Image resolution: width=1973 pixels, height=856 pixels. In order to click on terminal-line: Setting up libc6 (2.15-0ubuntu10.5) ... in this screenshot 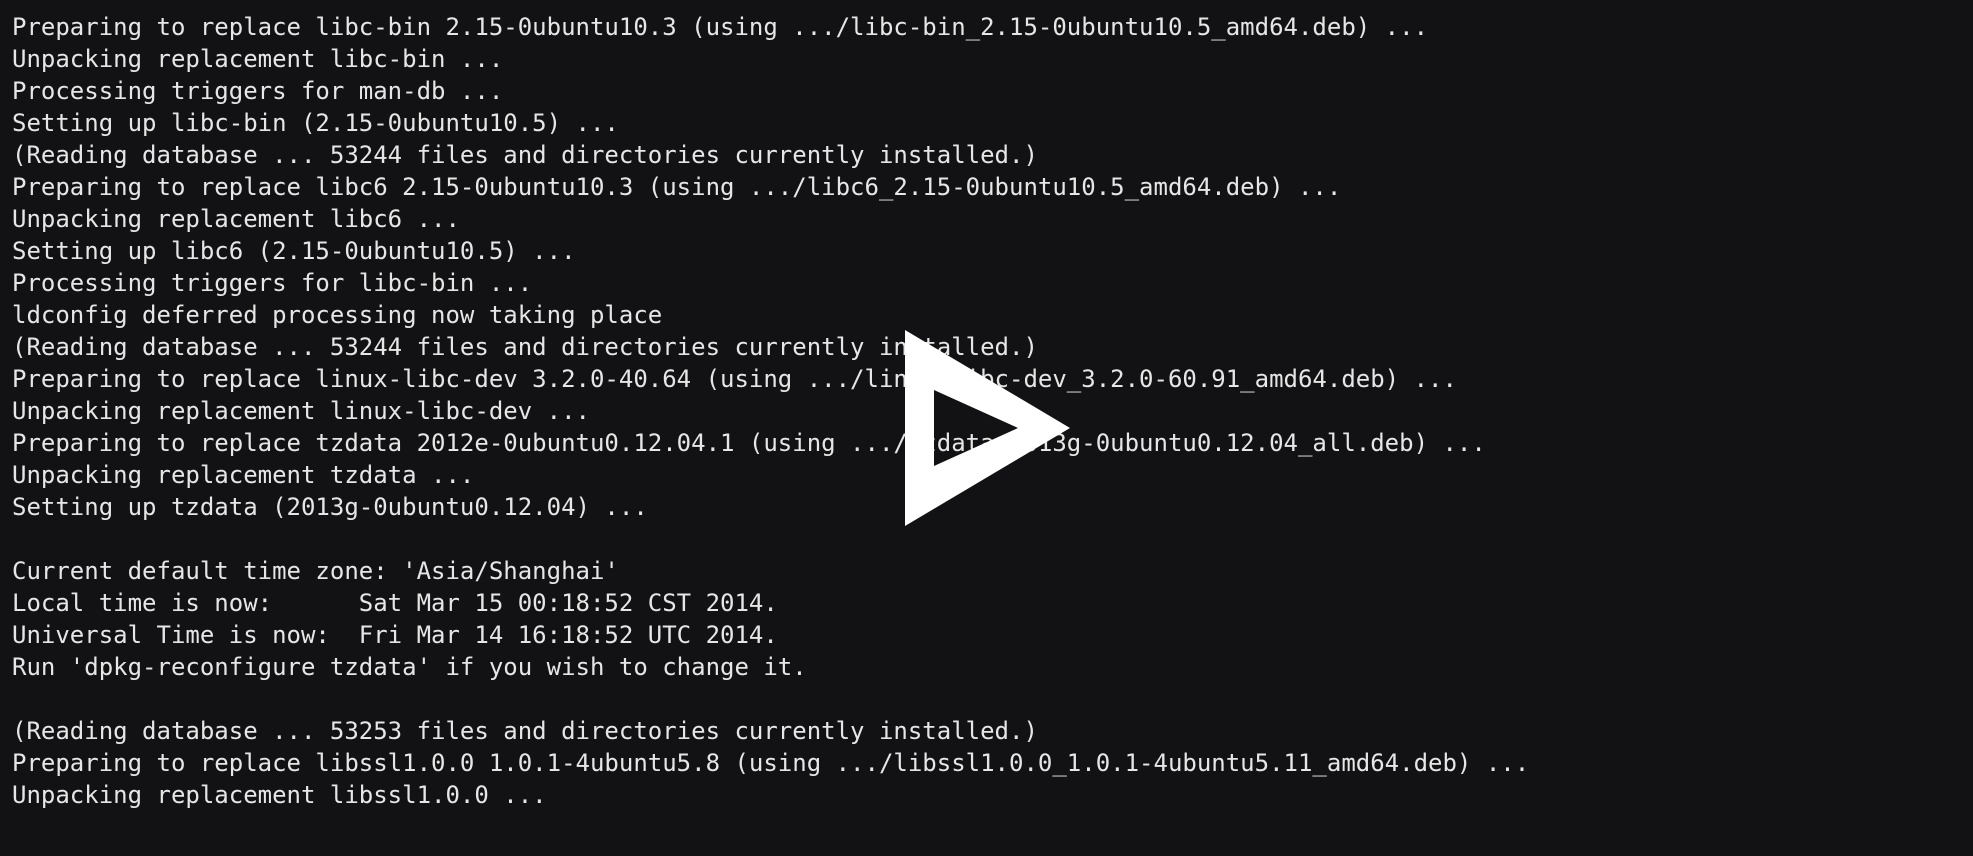, I will do `click(294, 251)`.